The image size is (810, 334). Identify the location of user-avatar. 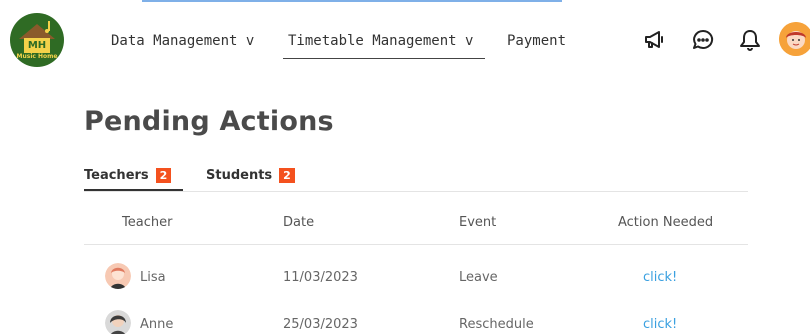
(794, 39).